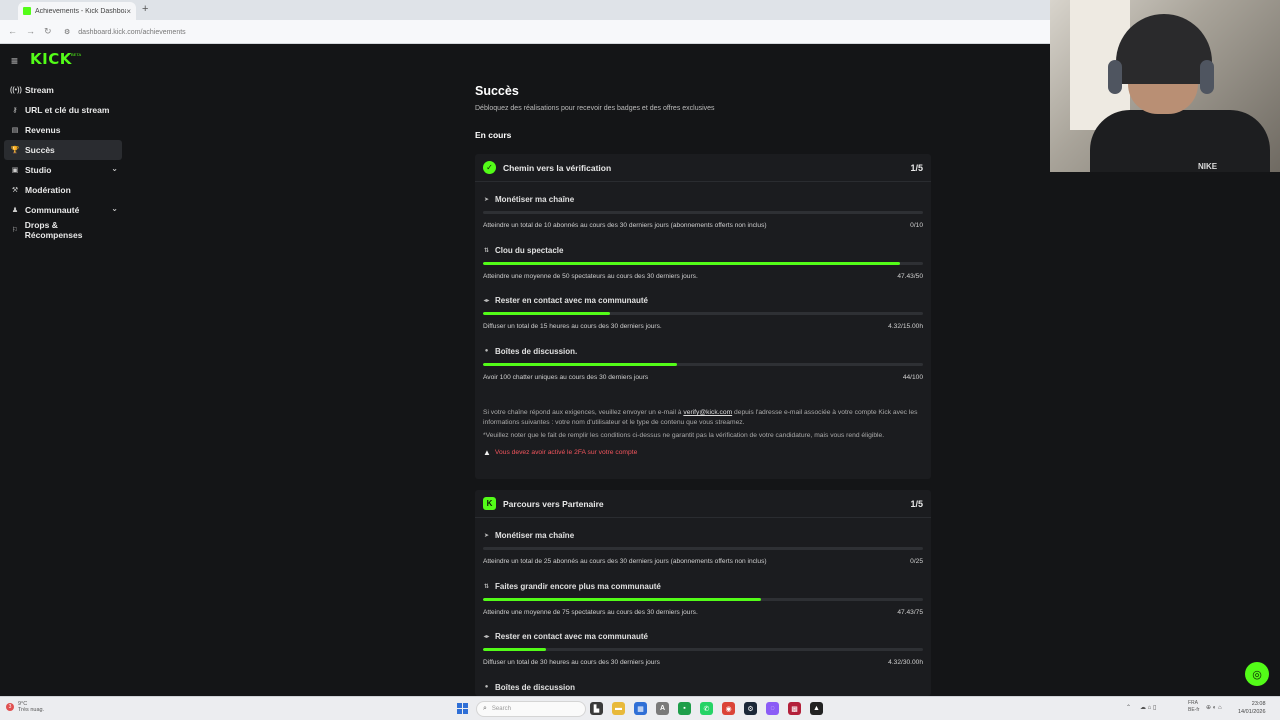 The image size is (1280, 720). Describe the element at coordinates (63, 130) in the screenshot. I see `sidebar-item-revenue: ▤ Revenus` at that location.